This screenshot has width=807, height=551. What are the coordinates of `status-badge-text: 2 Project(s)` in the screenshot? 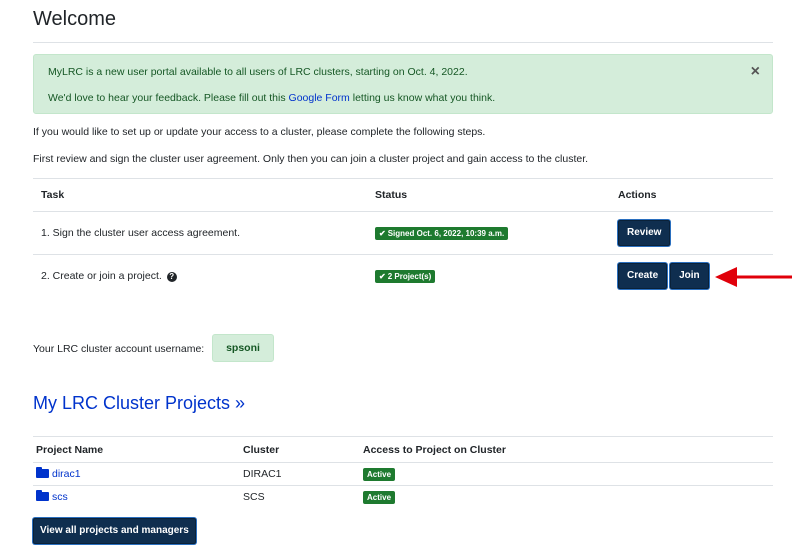 It's located at (409, 276).